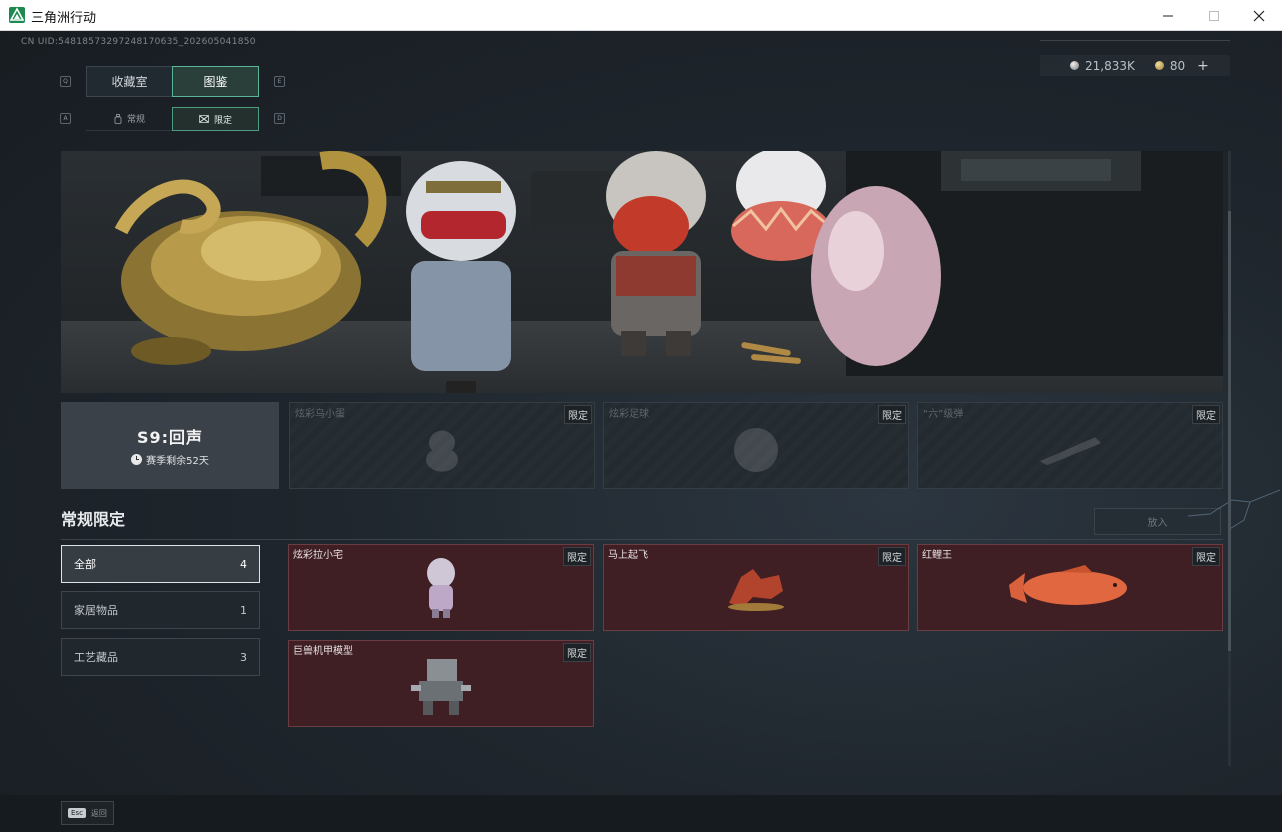 This screenshot has height=832, width=1282. I want to click on gold-coin-icon, so click(1159, 65).